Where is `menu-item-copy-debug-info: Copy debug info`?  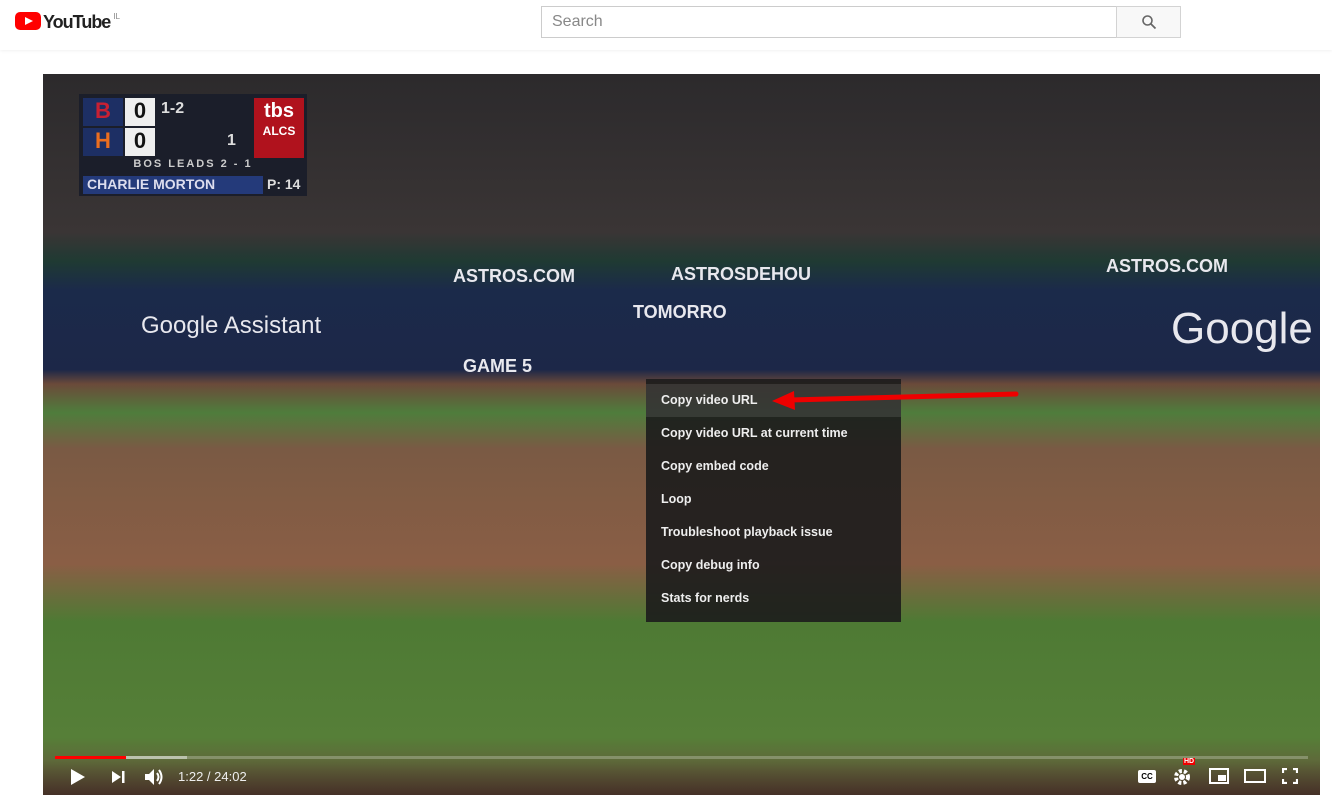 menu-item-copy-debug-info: Copy debug info is located at coordinates (773, 565).